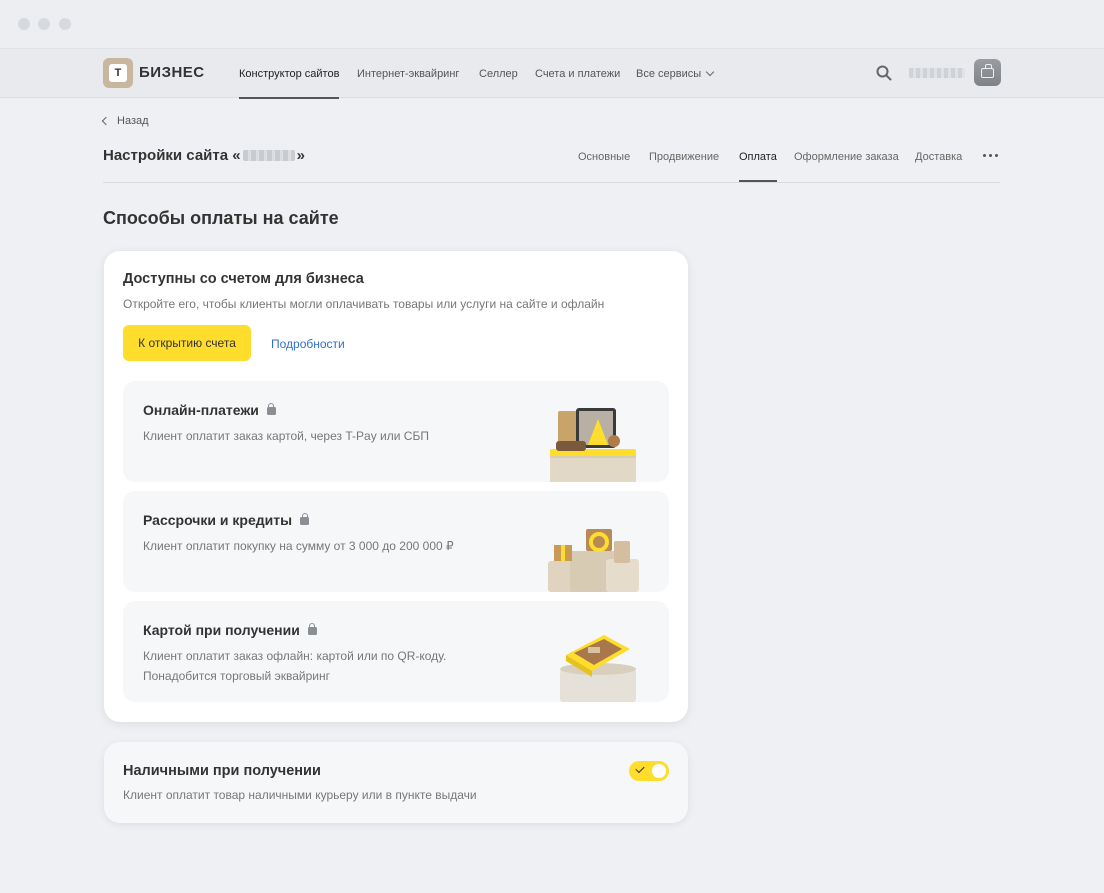 This screenshot has height=893, width=1104. I want to click on card-terminal-illustration-icon, so click(598, 668).